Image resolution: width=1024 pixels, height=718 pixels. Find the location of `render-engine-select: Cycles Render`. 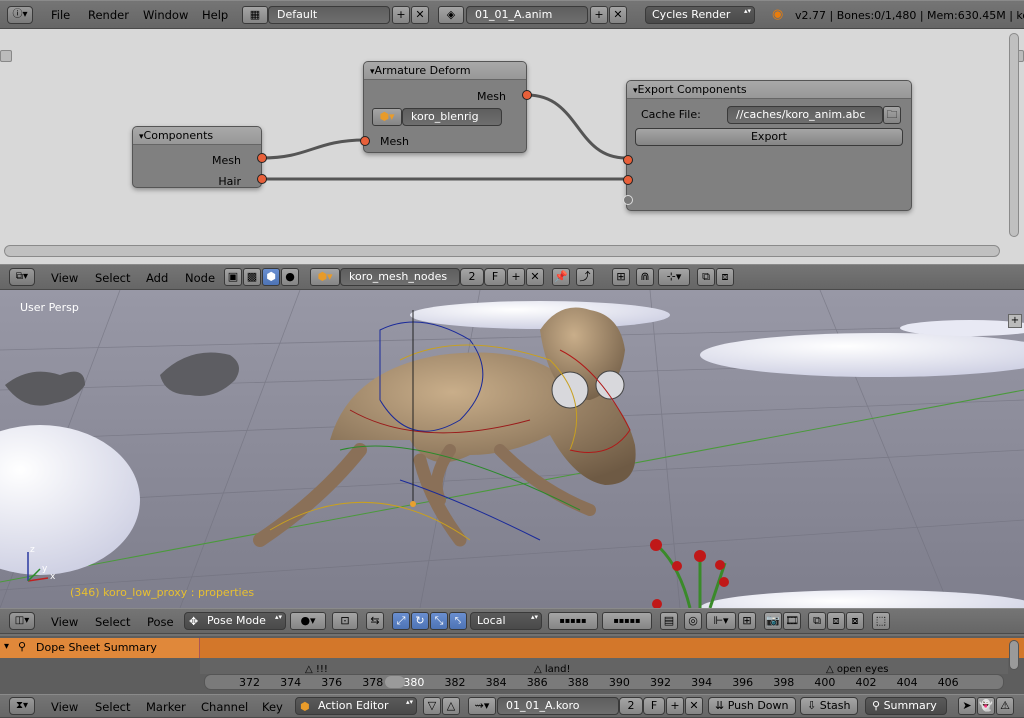

render-engine-select: Cycles Render is located at coordinates (700, 15).